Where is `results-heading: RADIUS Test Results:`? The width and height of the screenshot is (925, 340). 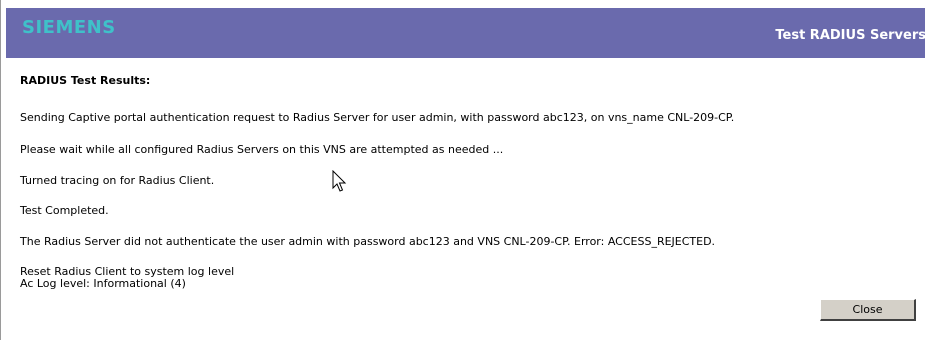 results-heading: RADIUS Test Results: is located at coordinates (85, 80).